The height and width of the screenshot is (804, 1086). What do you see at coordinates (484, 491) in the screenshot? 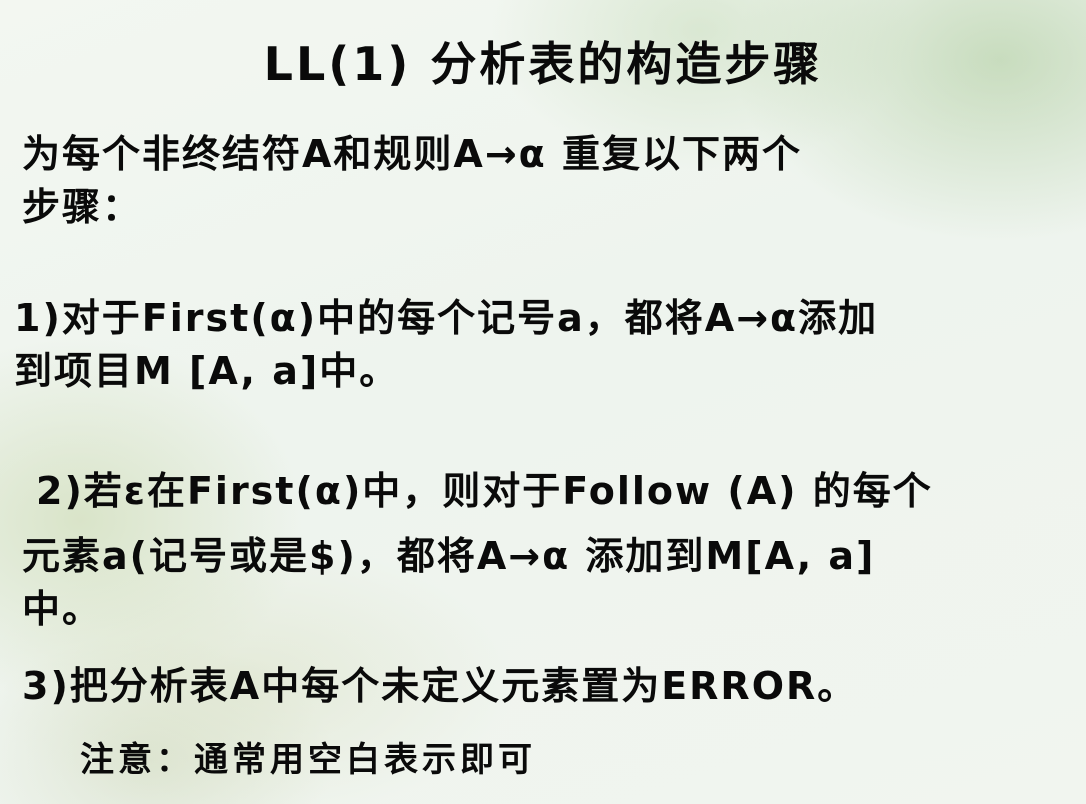
I see `step-2-line-1: 2)若ε在First(α)中，则对于Follow (A) 的每个` at bounding box center [484, 491].